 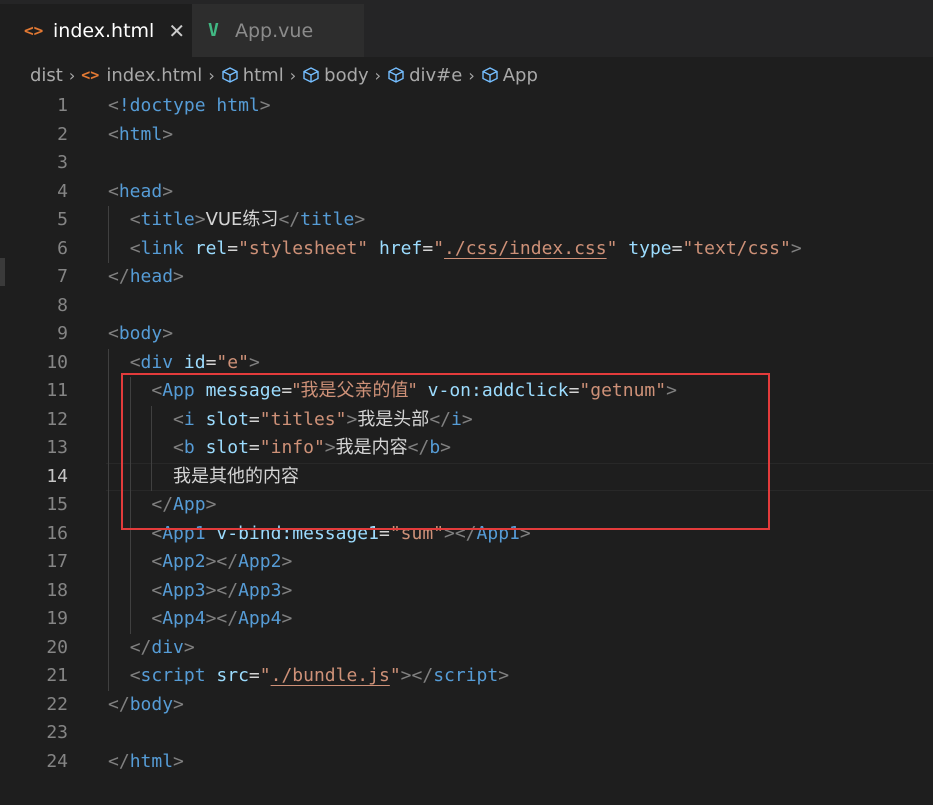 What do you see at coordinates (466, 448) in the screenshot?
I see `code-line: 13 <b slot="info">我是内容</b>` at bounding box center [466, 448].